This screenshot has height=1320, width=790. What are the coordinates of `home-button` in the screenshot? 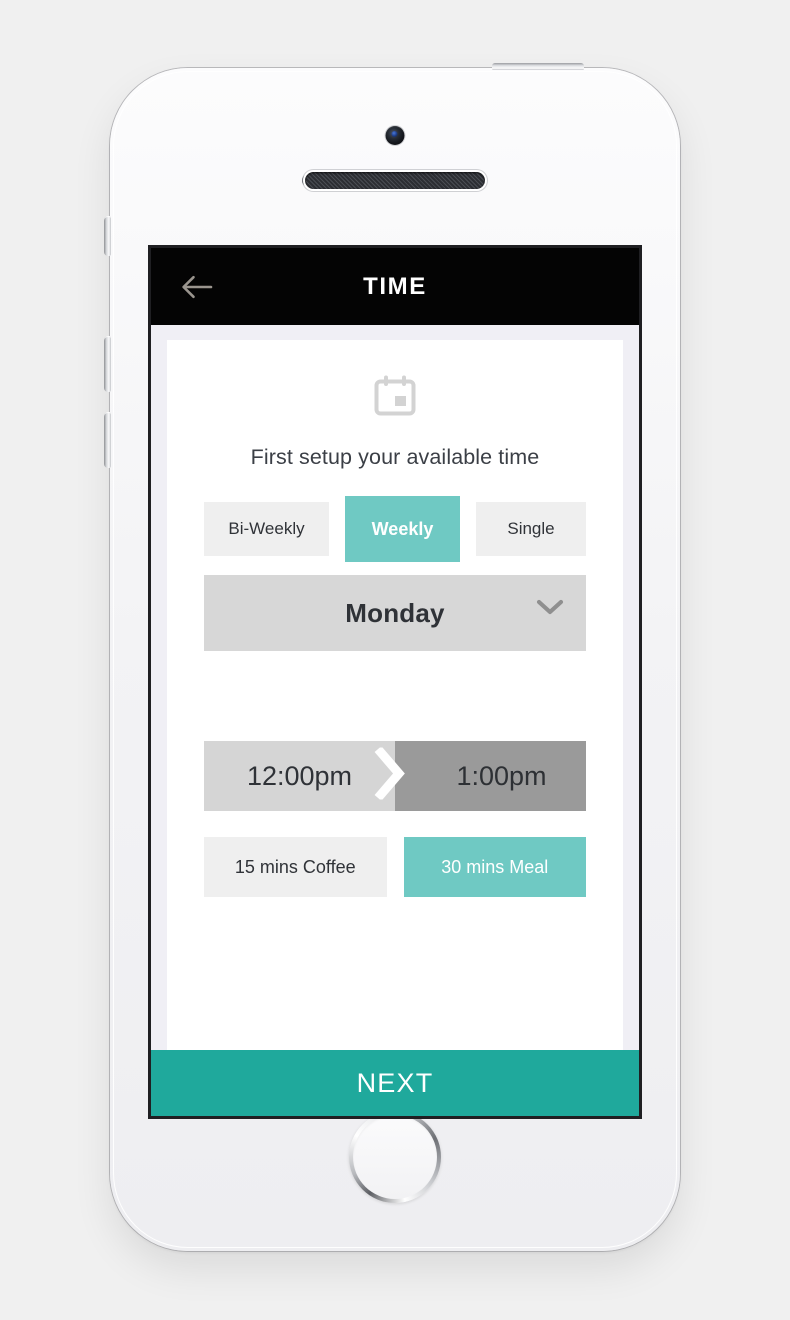 It's located at (395, 1157).